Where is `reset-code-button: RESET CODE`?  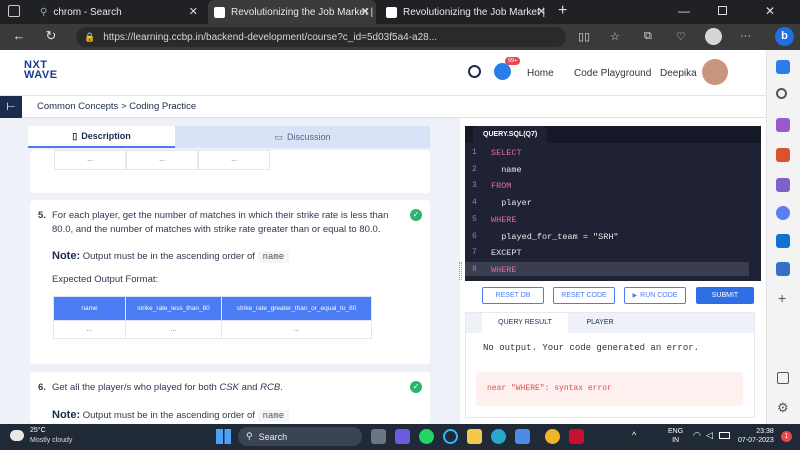 reset-code-button: RESET CODE is located at coordinates (584, 295).